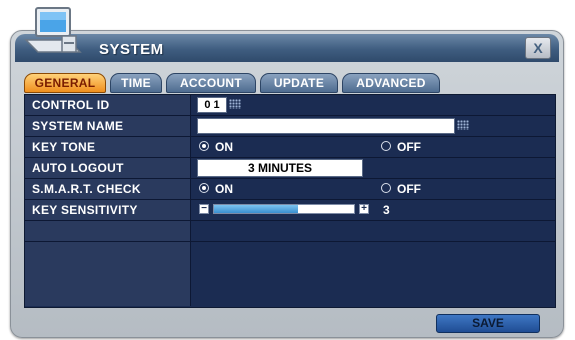 This screenshot has height=340, width=575. Describe the element at coordinates (108, 189) in the screenshot. I see `smart-check-label: S.M.A.R.T. CHECK` at that location.